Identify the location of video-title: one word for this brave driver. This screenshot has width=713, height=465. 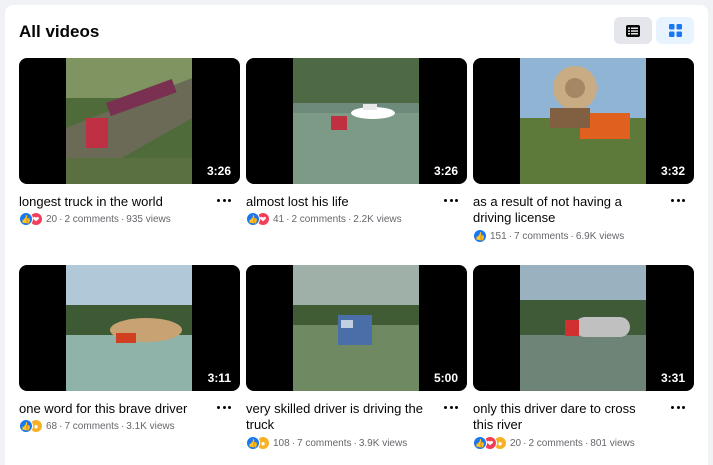
(111, 409).